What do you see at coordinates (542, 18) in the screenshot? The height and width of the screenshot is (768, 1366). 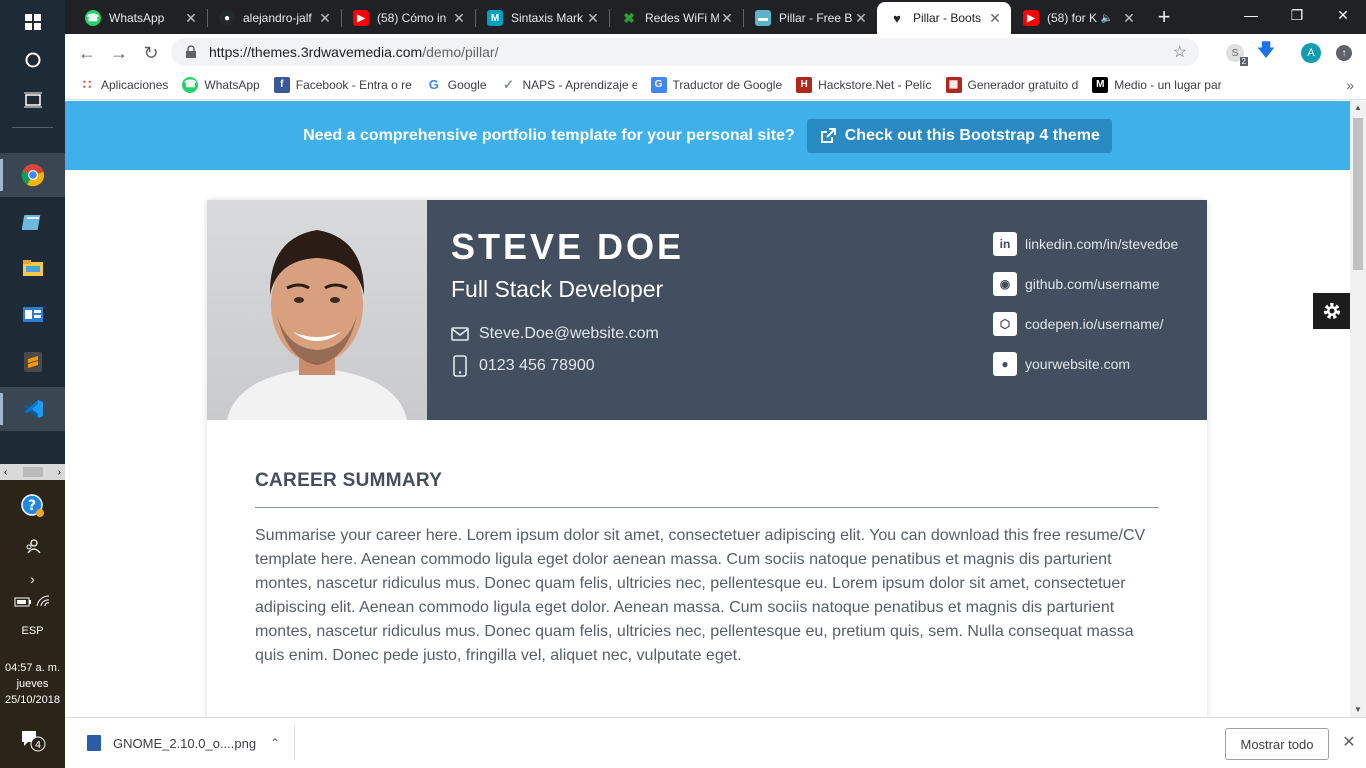 I see `tab-sintaxis-markdown: M Sintaxis Mark ✕` at bounding box center [542, 18].